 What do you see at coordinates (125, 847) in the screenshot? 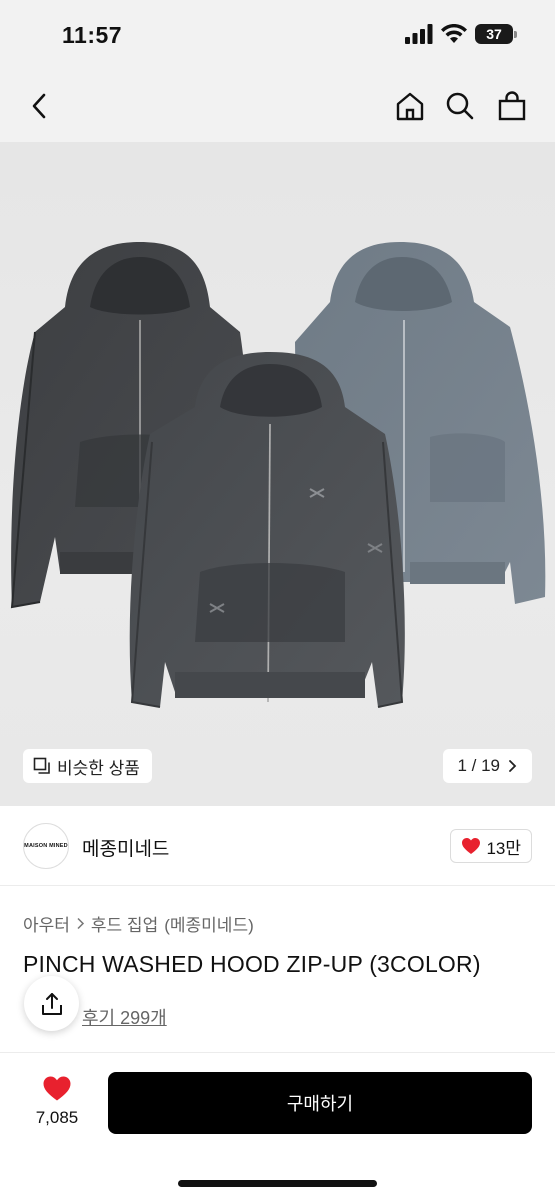
I see `brand-name: 메종미네드` at bounding box center [125, 847].